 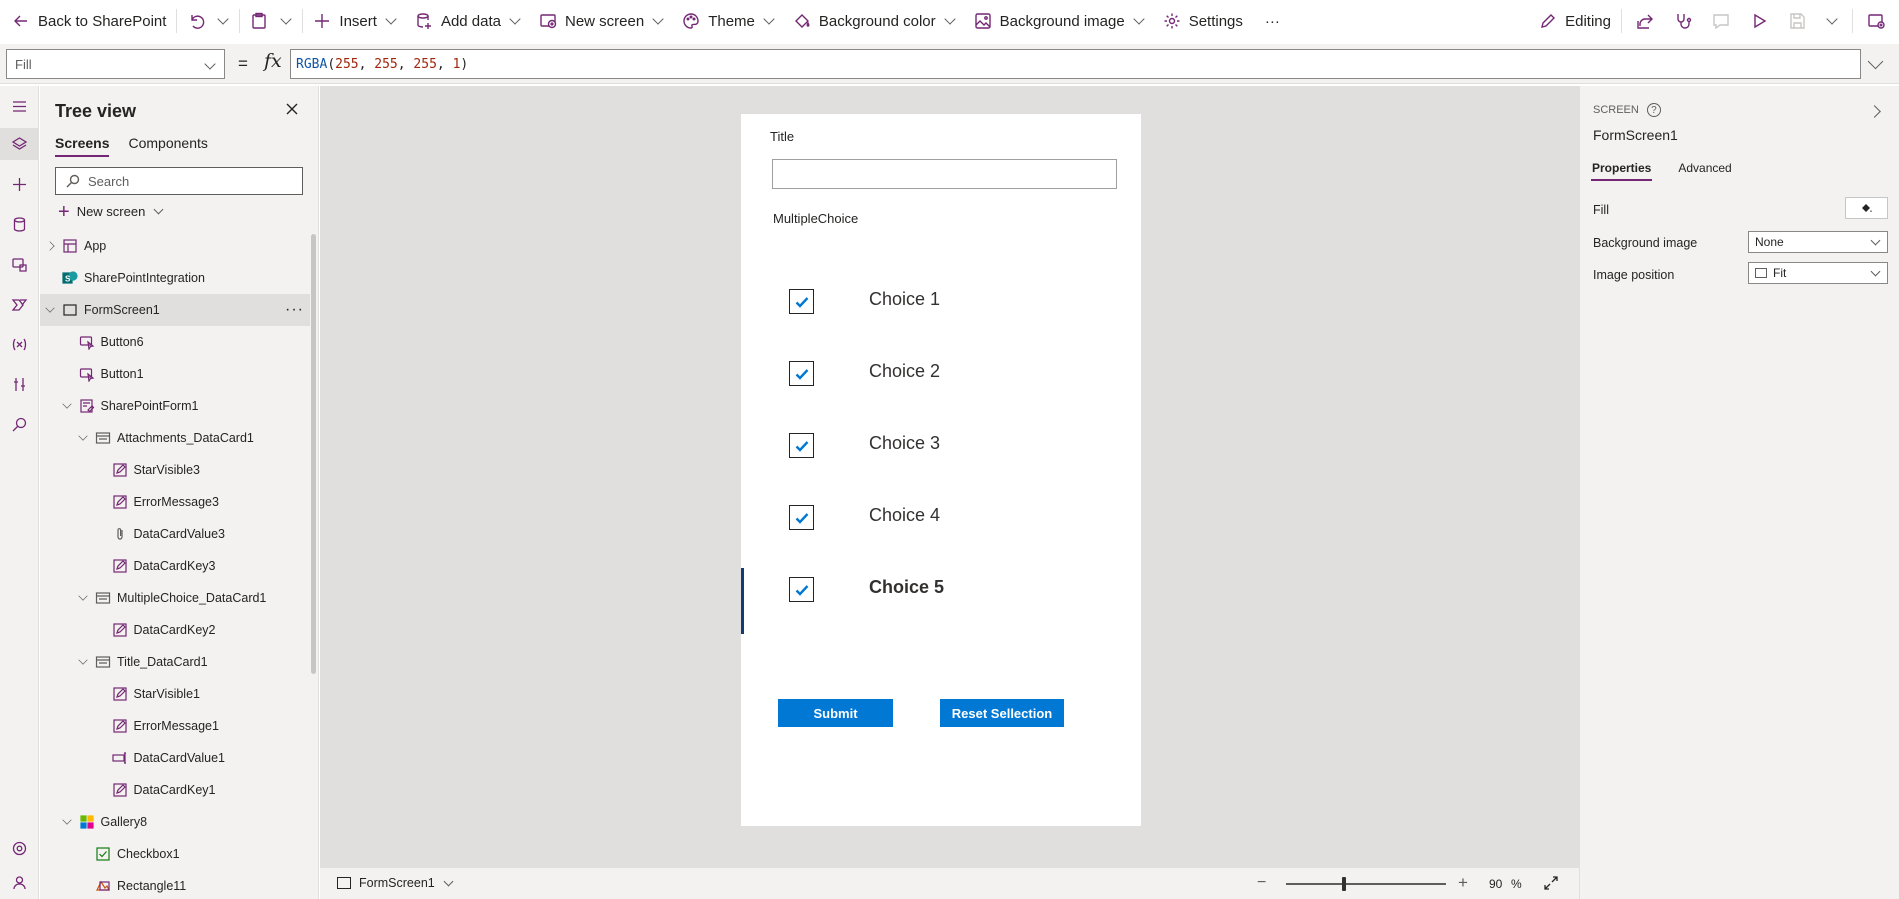 I want to click on choice-item: Choice 2, so click(x=941, y=374).